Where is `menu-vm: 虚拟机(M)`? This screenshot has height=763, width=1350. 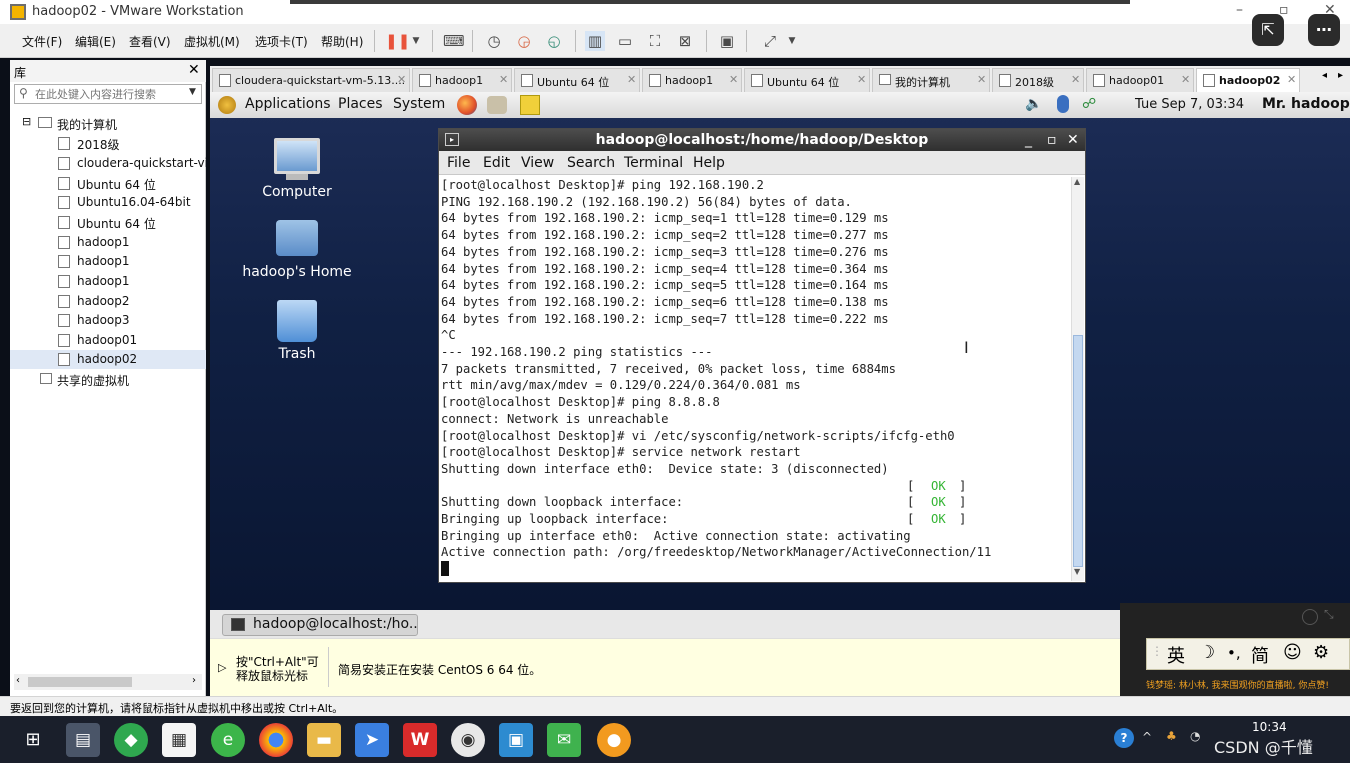 menu-vm: 虚拟机(M) is located at coordinates (212, 41).